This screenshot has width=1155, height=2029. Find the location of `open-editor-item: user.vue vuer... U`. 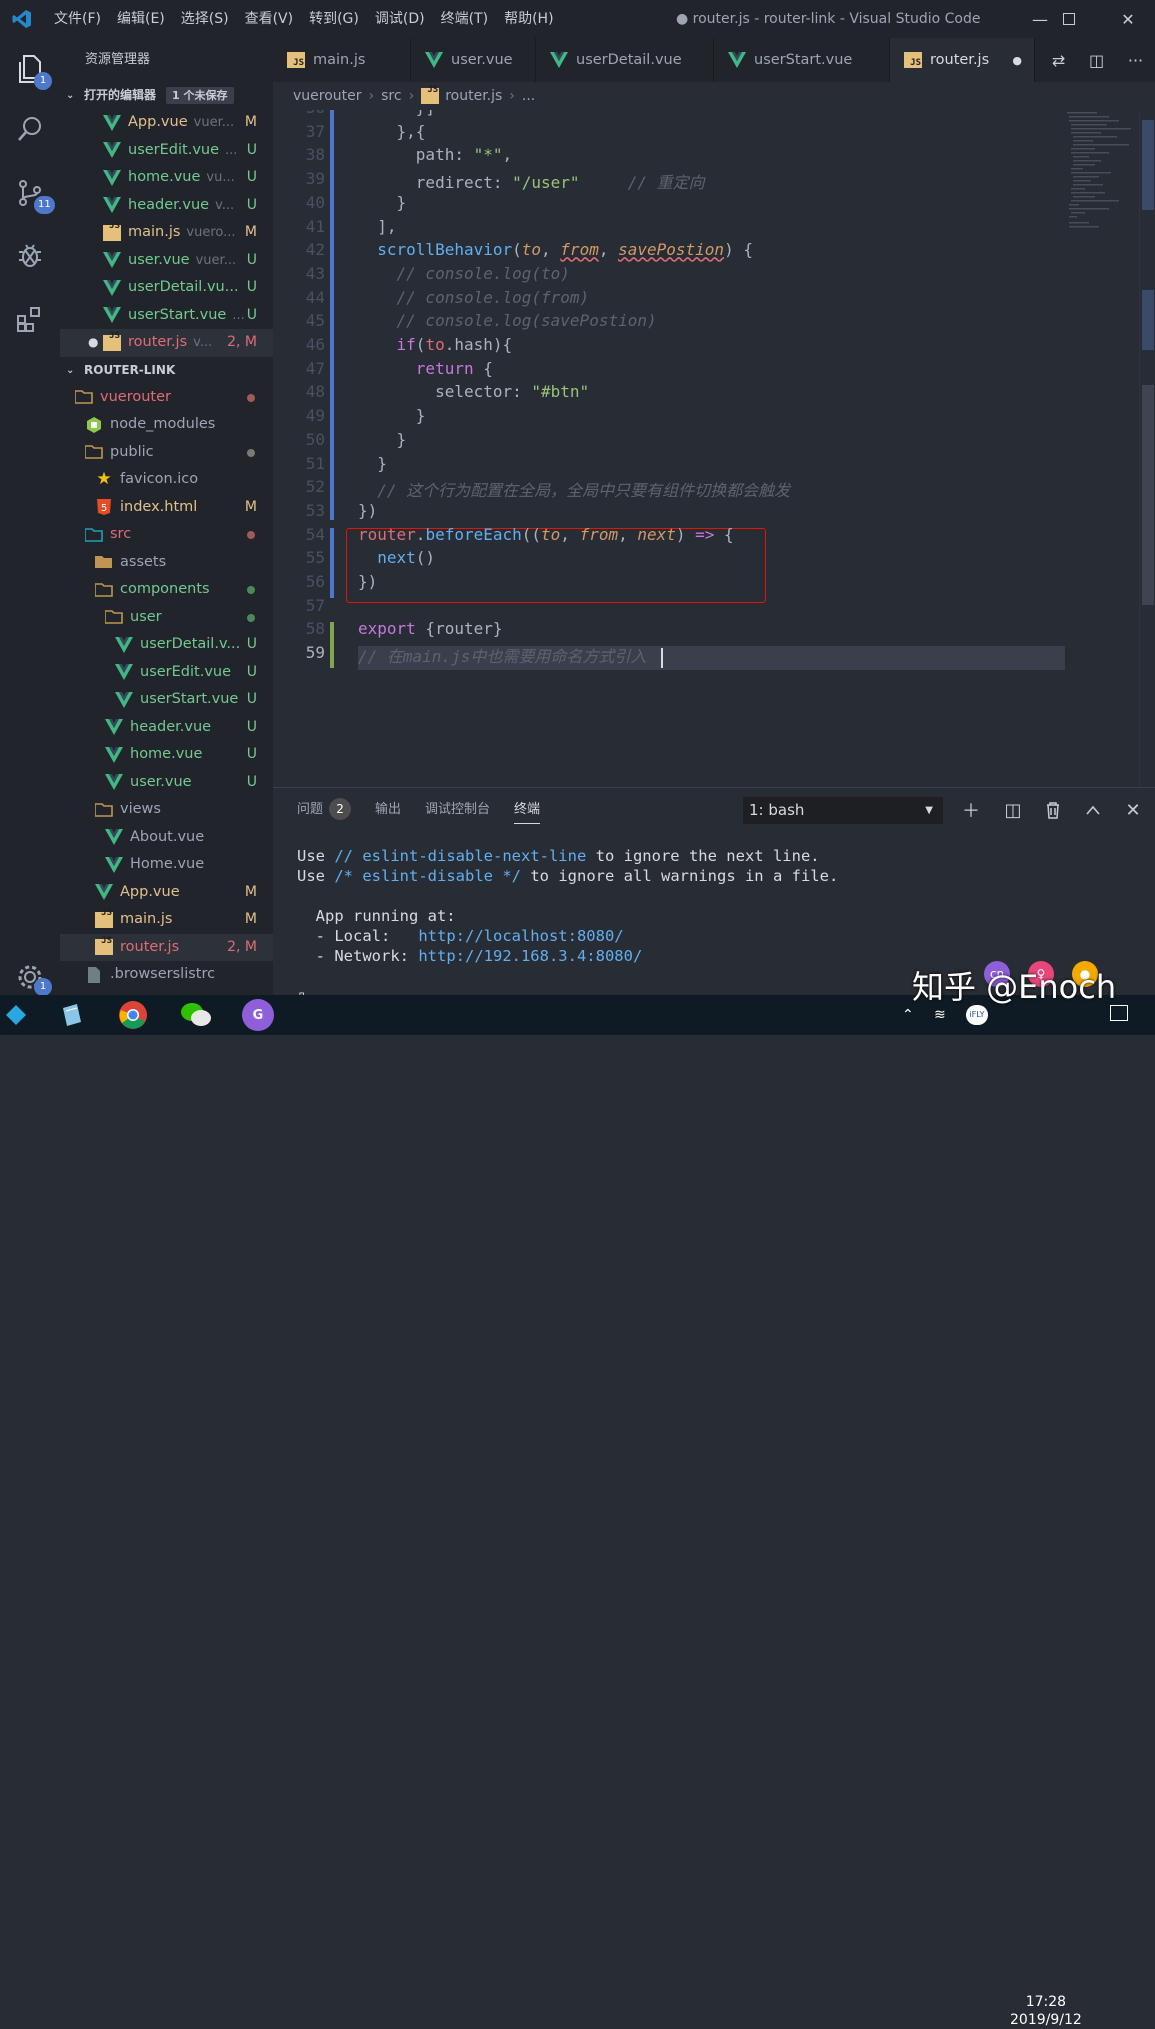

open-editor-item: user.vue vuer... U is located at coordinates (166, 261).